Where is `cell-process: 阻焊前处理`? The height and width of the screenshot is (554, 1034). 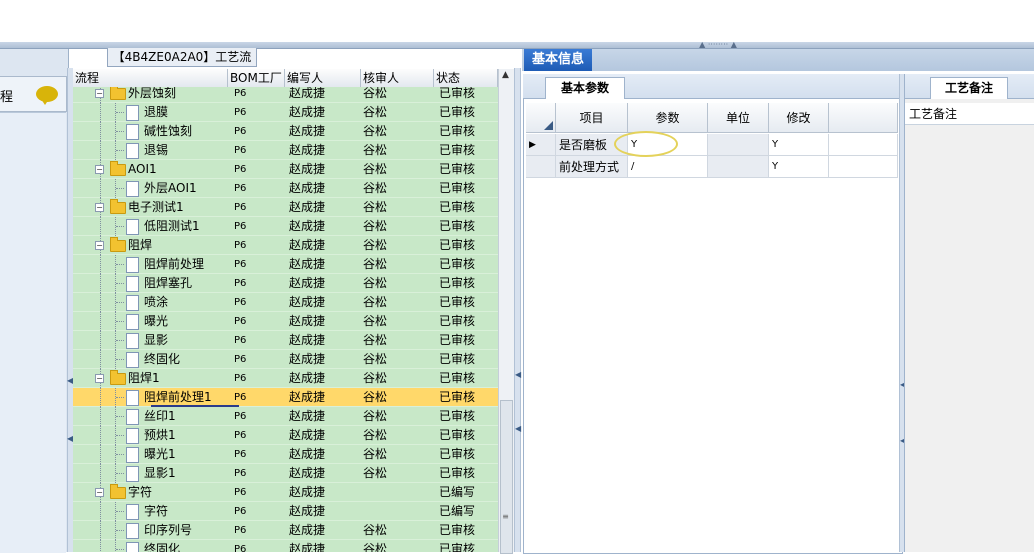 cell-process: 阻焊前处理 is located at coordinates (174, 264).